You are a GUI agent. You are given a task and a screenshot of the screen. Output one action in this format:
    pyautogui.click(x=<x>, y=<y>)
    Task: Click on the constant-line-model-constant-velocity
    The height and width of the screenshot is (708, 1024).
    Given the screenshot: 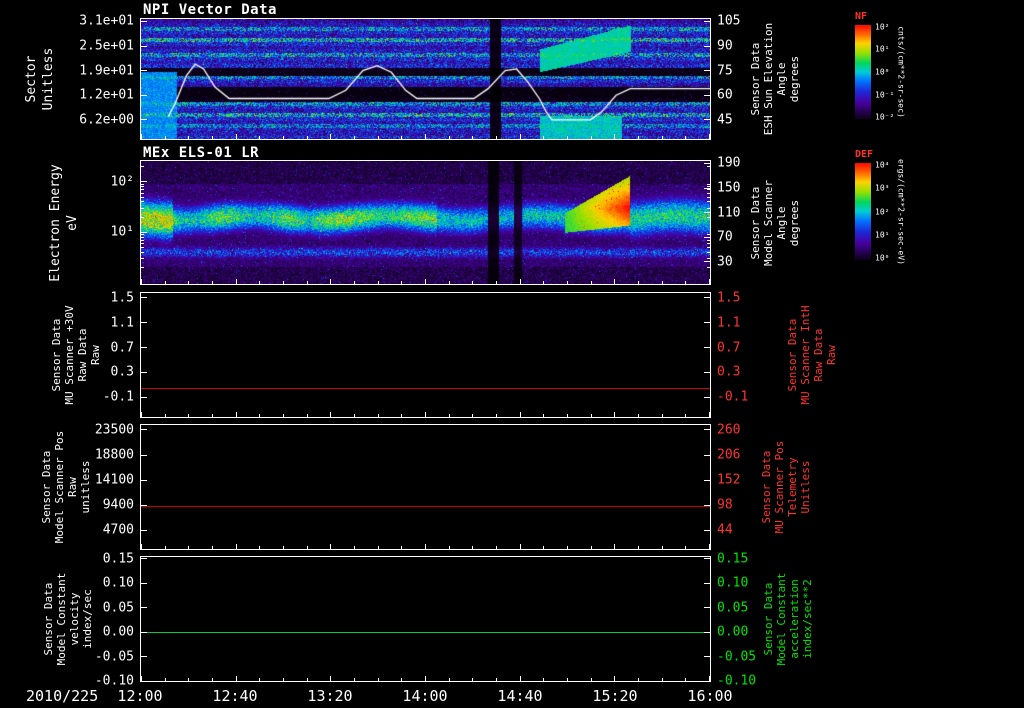 What is the action you would take?
    pyautogui.click(x=425, y=632)
    